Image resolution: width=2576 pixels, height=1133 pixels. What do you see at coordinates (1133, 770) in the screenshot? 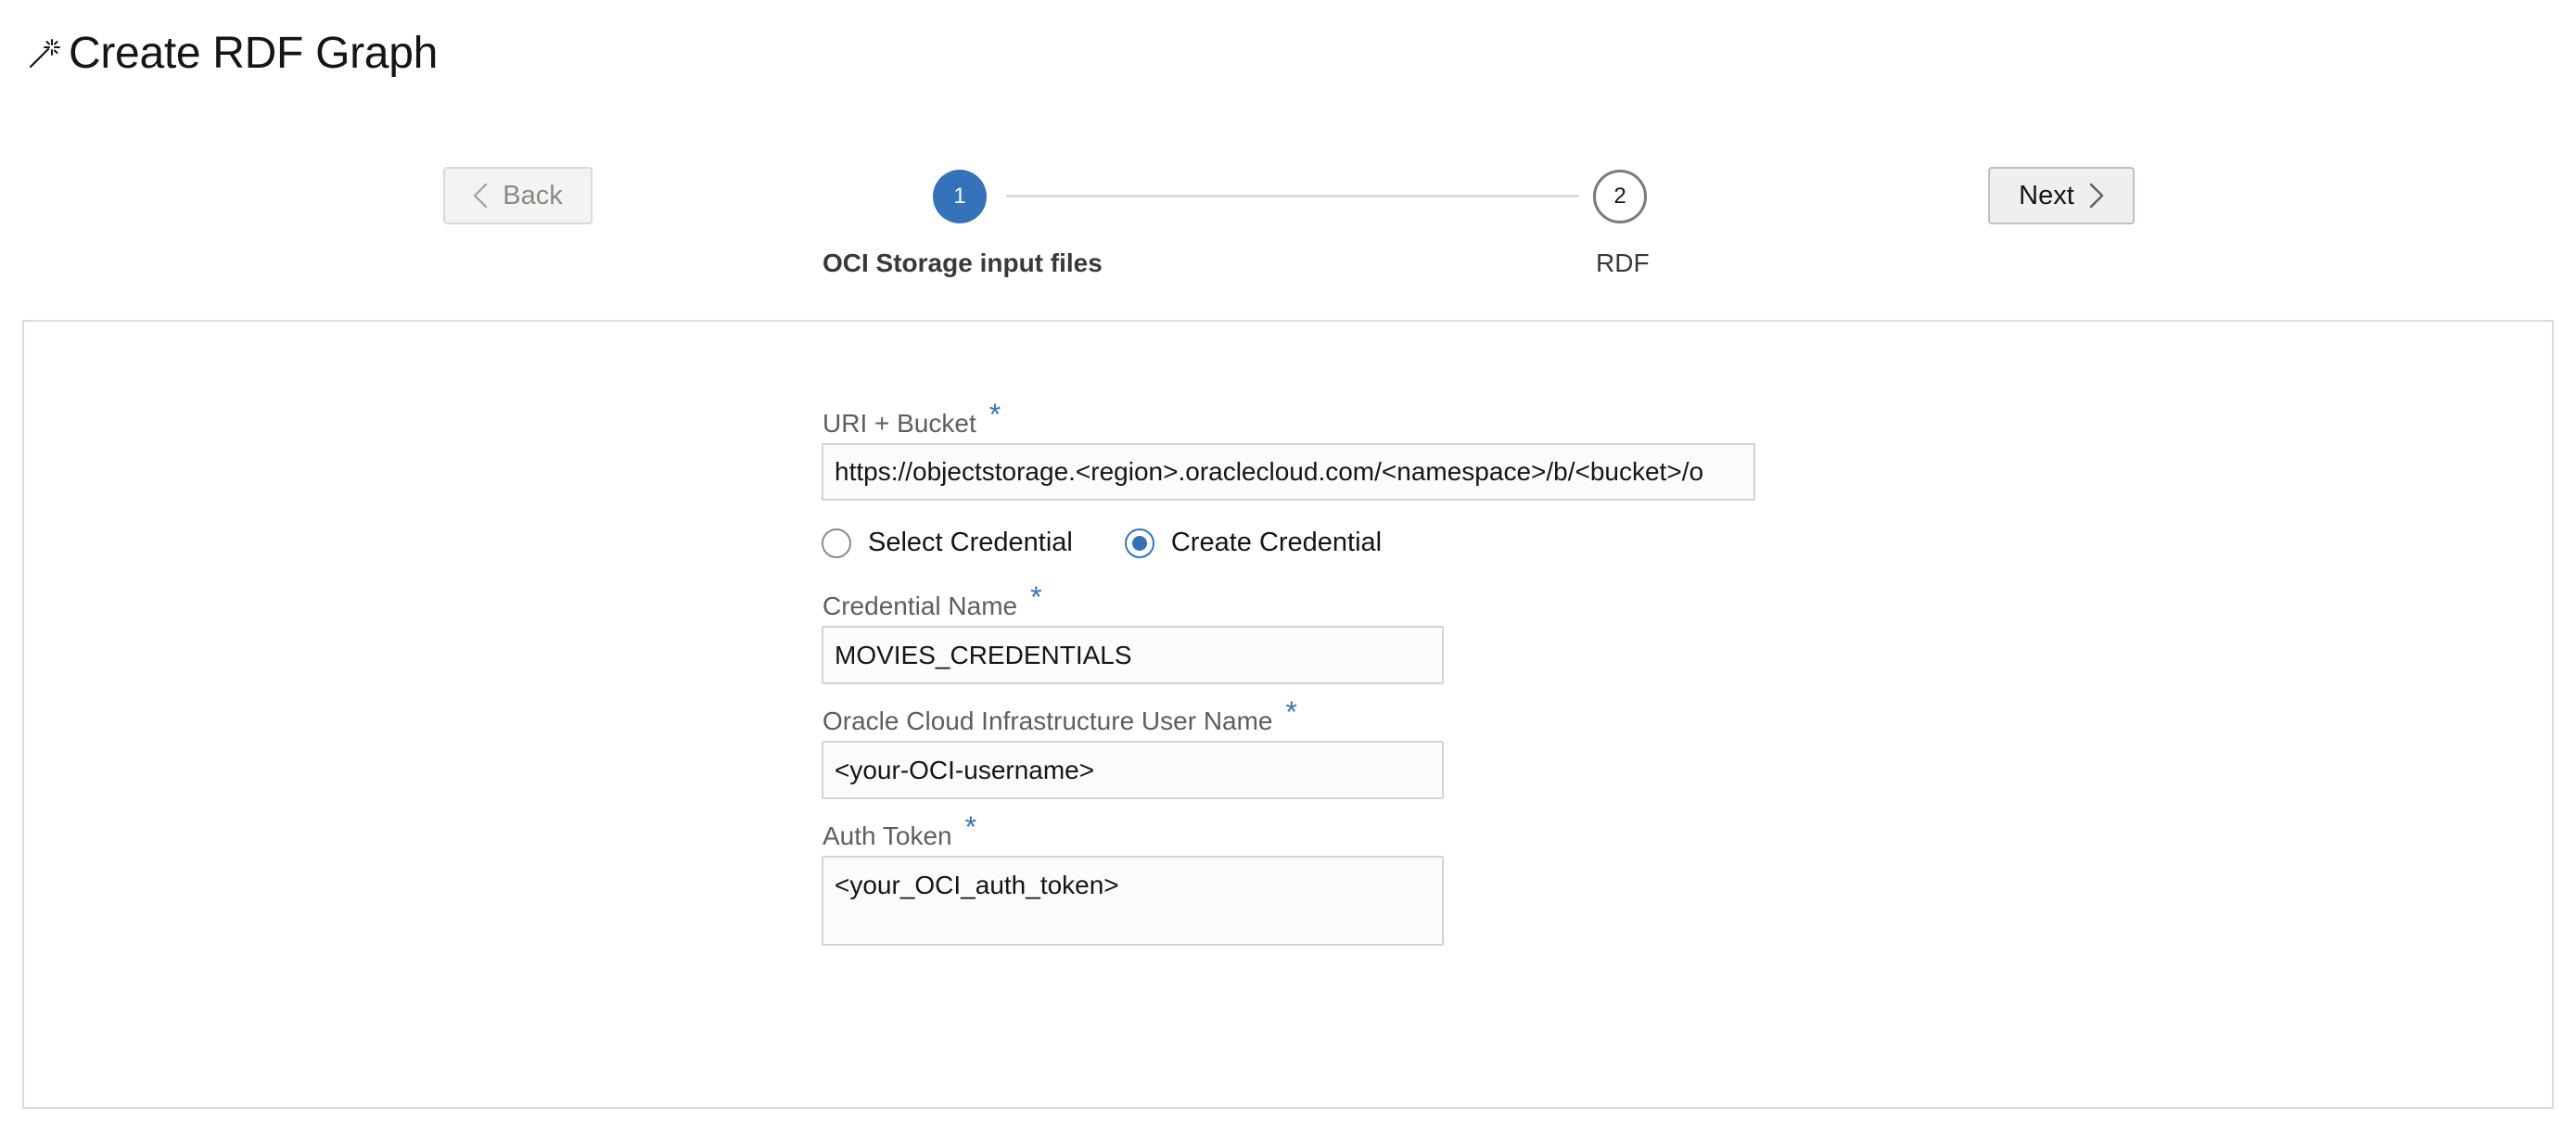
I see `oci-user-name-input: <your-OCI-username>` at bounding box center [1133, 770].